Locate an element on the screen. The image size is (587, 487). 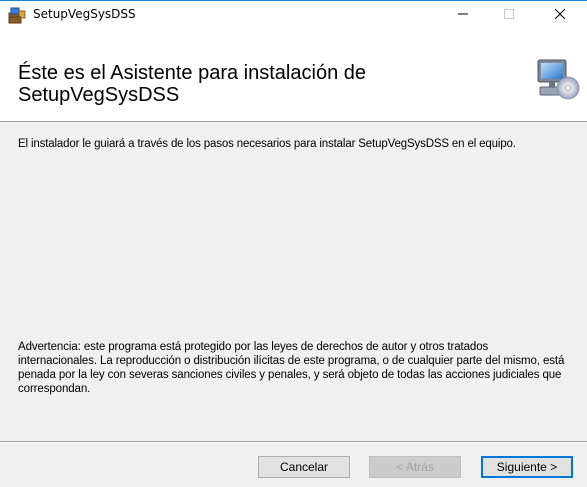
installer-box-icon is located at coordinates (17, 15).